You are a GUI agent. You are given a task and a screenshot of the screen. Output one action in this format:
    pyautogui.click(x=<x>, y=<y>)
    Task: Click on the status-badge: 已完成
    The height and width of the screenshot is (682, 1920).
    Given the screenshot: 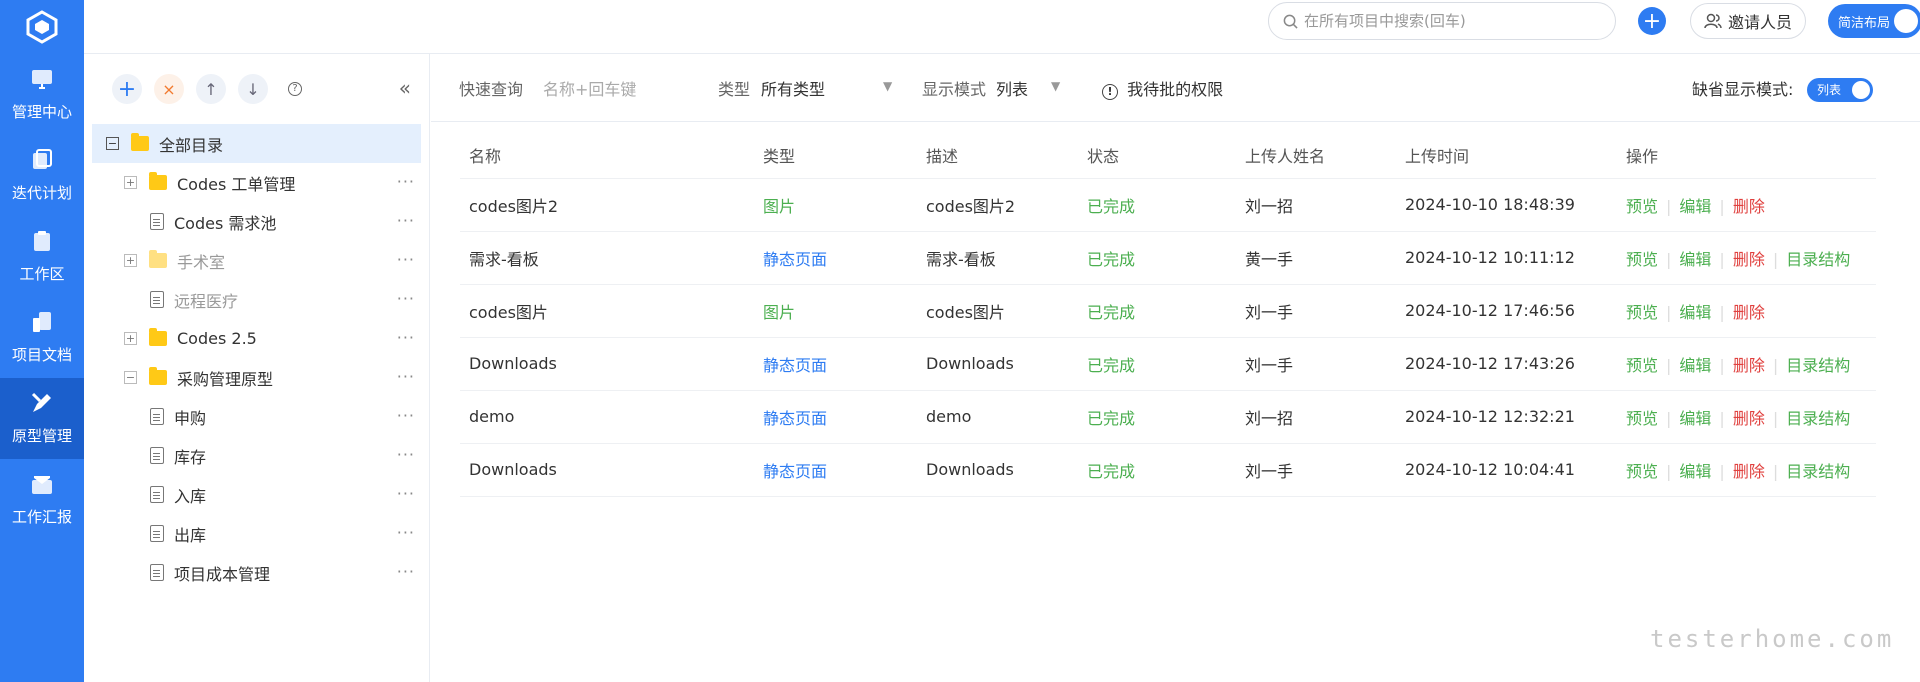 What is the action you would take?
    pyautogui.click(x=1157, y=364)
    